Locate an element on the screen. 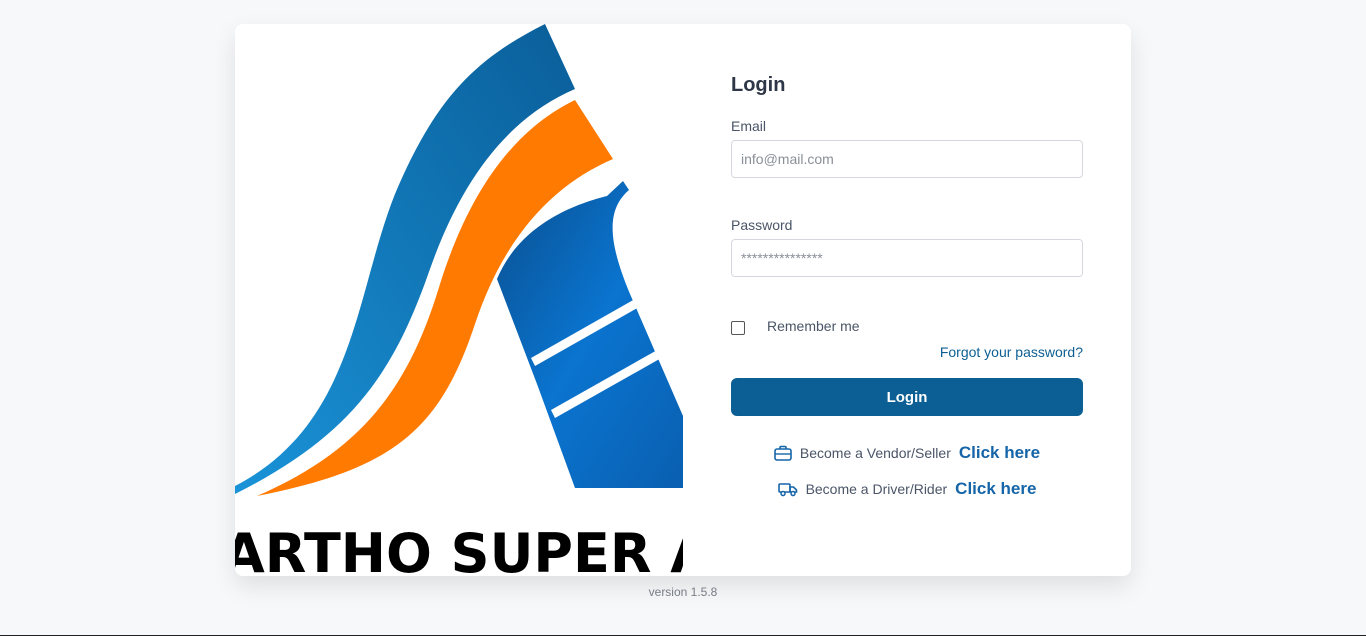  version-label: version 1.5.8 is located at coordinates (683, 592).